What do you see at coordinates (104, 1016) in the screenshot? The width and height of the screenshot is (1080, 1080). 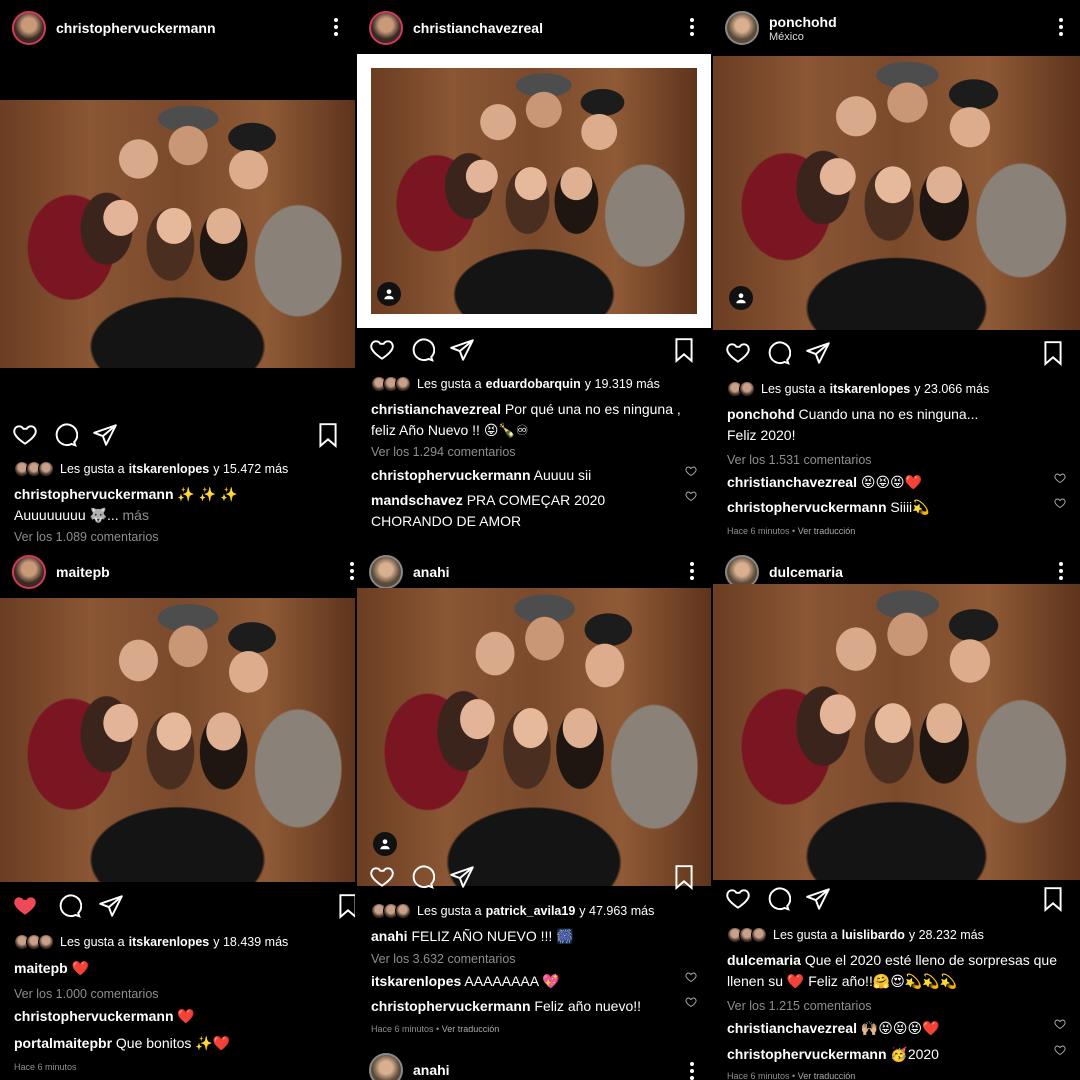 I see `comment: christophervuckermann ❤️` at bounding box center [104, 1016].